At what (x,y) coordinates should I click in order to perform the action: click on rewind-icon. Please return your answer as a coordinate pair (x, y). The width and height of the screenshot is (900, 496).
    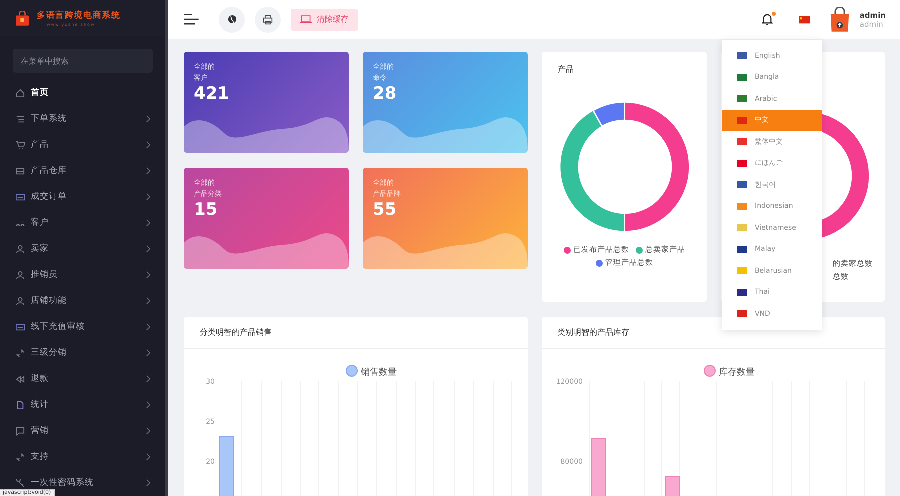
    Looking at the image, I should click on (20, 379).